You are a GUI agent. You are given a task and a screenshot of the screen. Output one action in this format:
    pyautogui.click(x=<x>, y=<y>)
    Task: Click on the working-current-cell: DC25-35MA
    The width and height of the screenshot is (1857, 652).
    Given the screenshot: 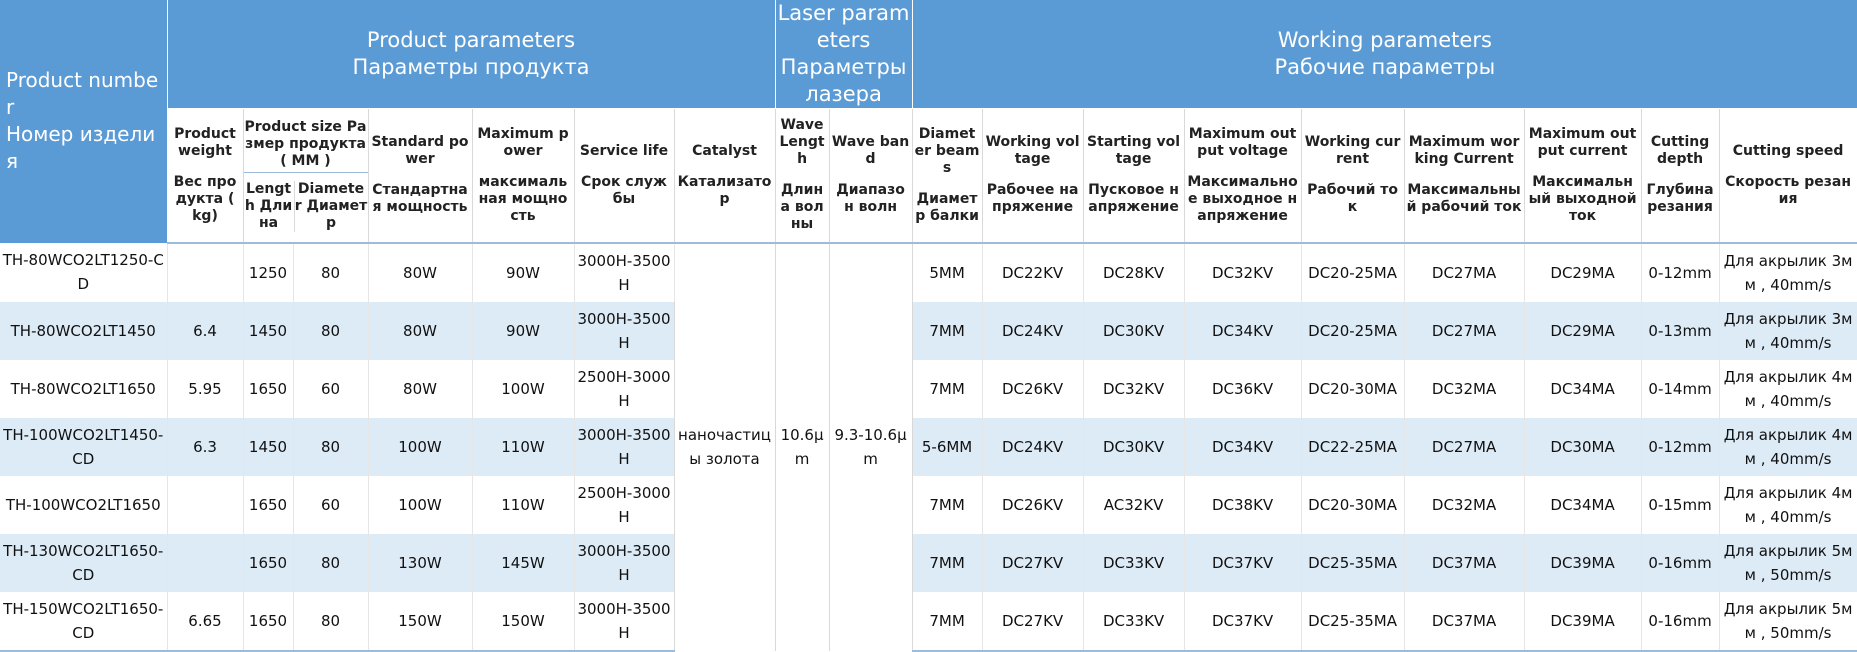 What is the action you would take?
    pyautogui.click(x=1353, y=621)
    